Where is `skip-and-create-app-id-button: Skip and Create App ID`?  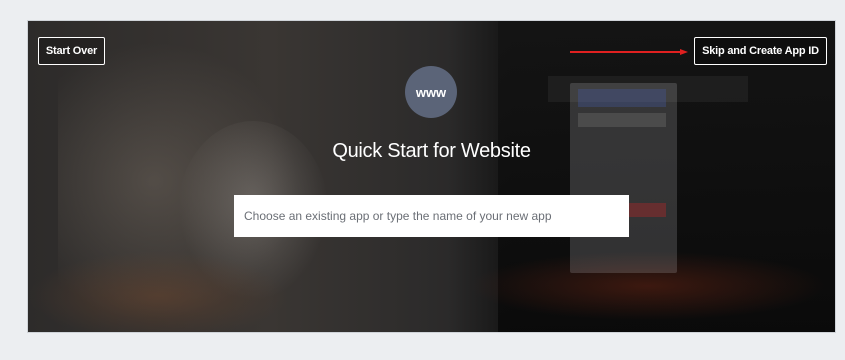 skip-and-create-app-id-button: Skip and Create App ID is located at coordinates (760, 51).